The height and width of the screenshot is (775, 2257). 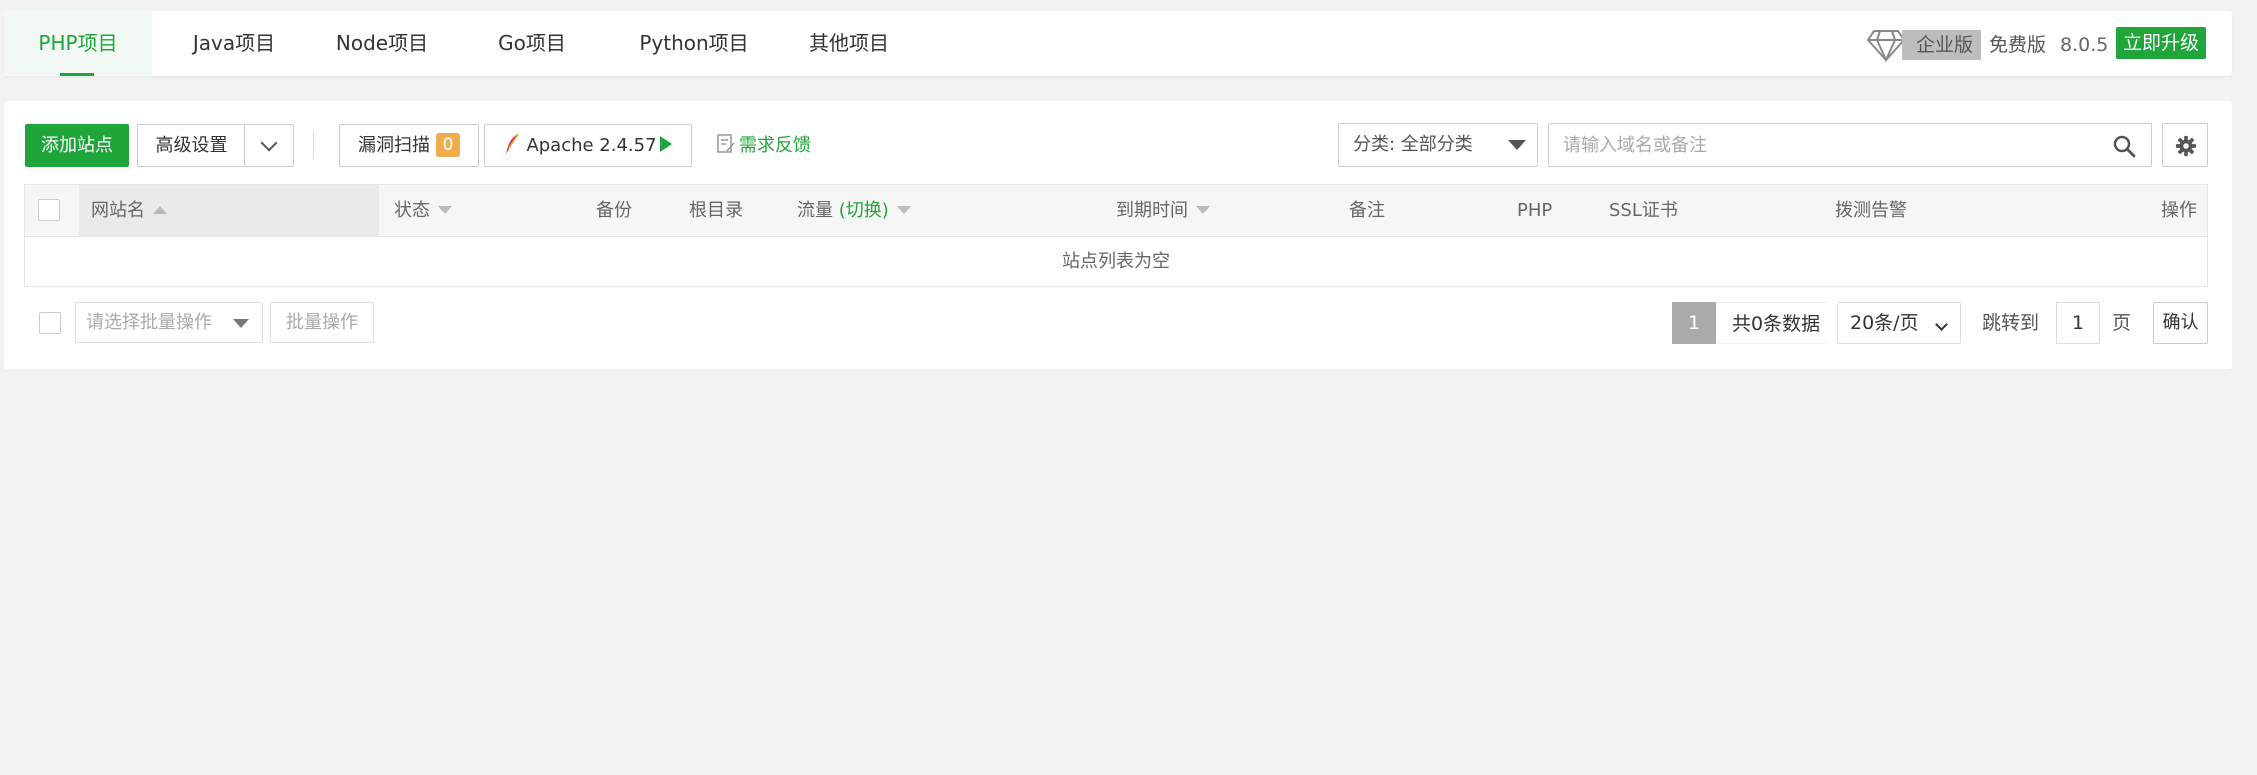 What do you see at coordinates (322, 322) in the screenshot?
I see `batch-operation-button: 批量操作` at bounding box center [322, 322].